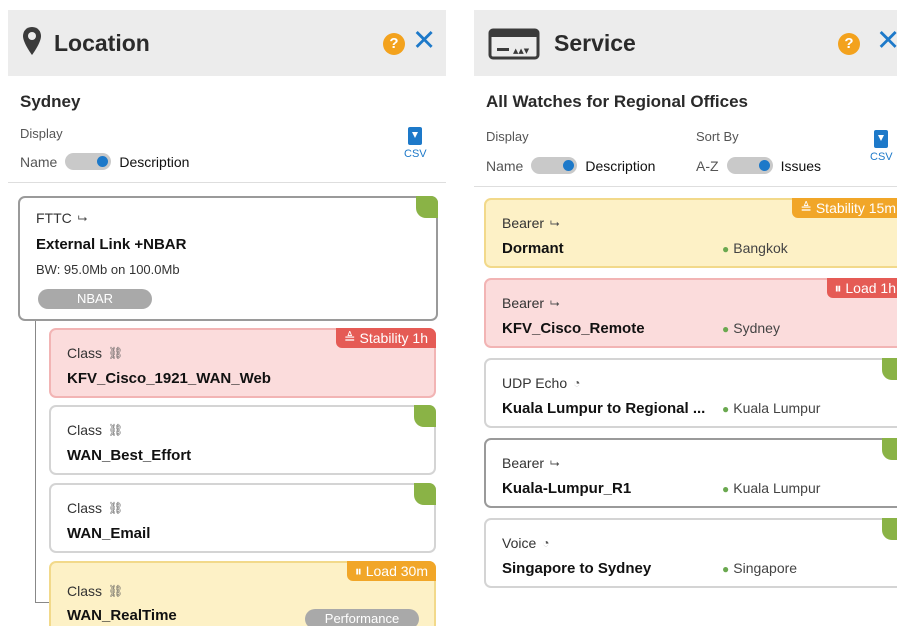 The image size is (897, 626). I want to click on bandwidth: BW: 95.0Mb on 100.0Mb, so click(108, 269).